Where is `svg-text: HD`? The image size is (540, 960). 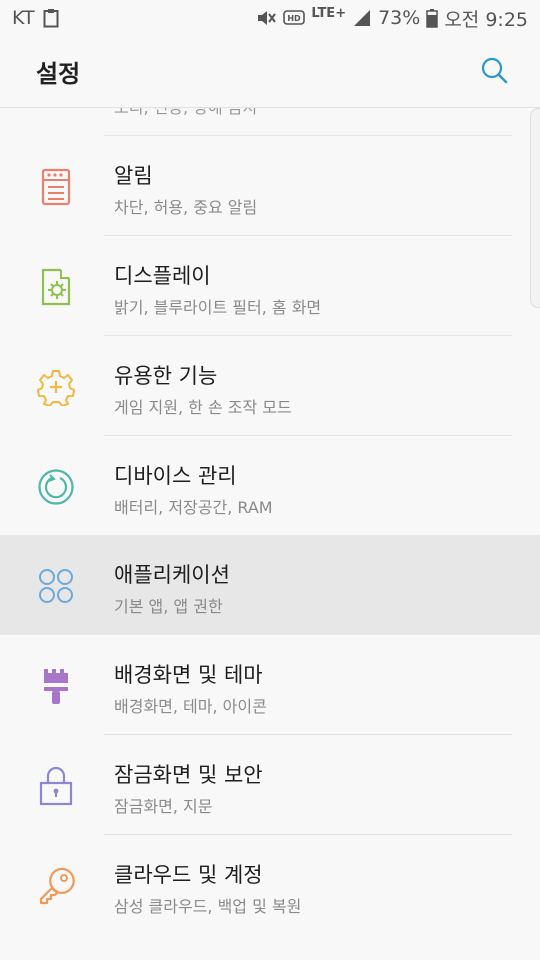 svg-text: HD is located at coordinates (295, 18).